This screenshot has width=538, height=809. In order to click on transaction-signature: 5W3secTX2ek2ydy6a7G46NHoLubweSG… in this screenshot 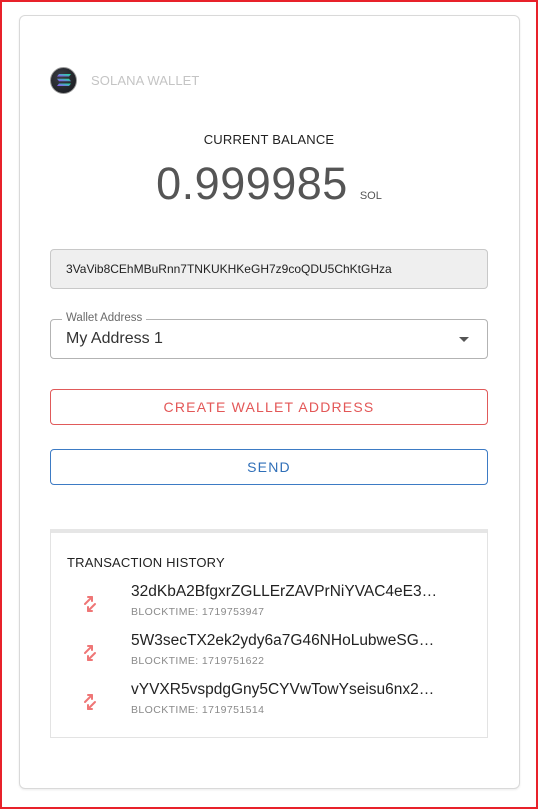, I will do `click(283, 640)`.